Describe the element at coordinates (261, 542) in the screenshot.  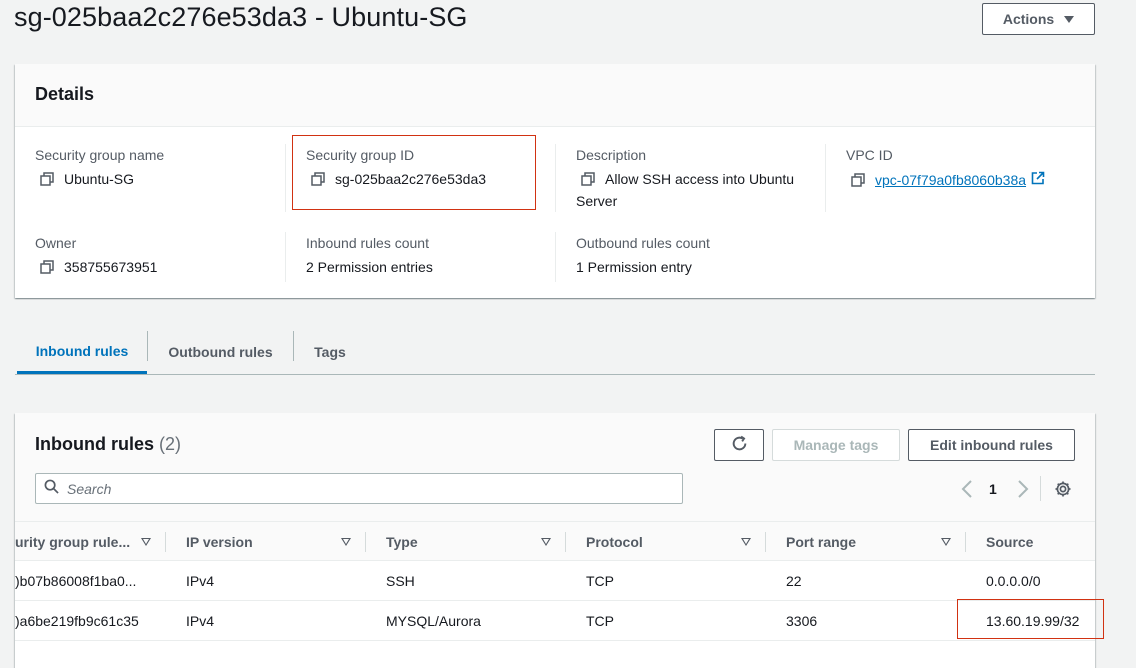
I see `column-header-ip-version: IP version` at that location.